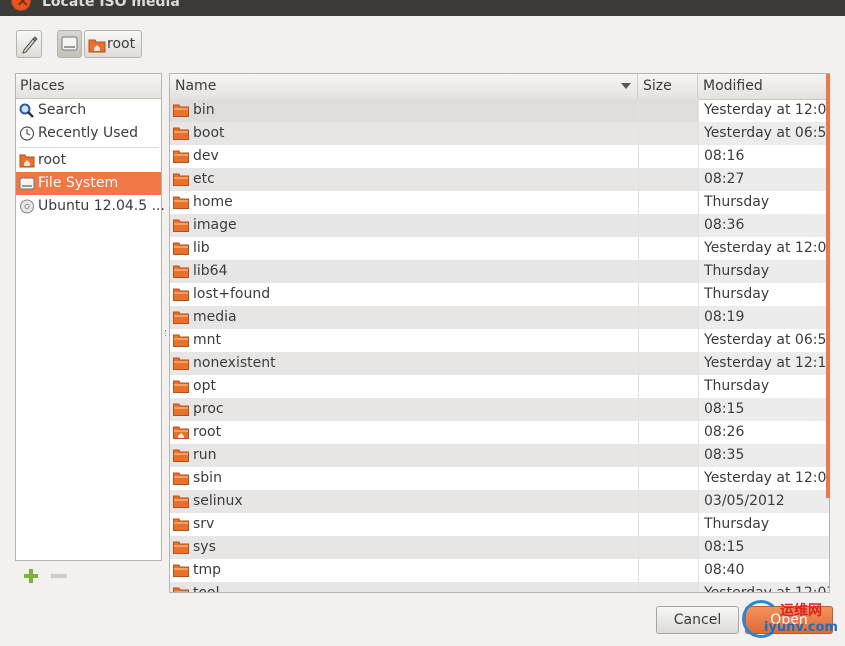  Describe the element at coordinates (763, 86) in the screenshot. I see `column-header-modified: Modified` at that location.